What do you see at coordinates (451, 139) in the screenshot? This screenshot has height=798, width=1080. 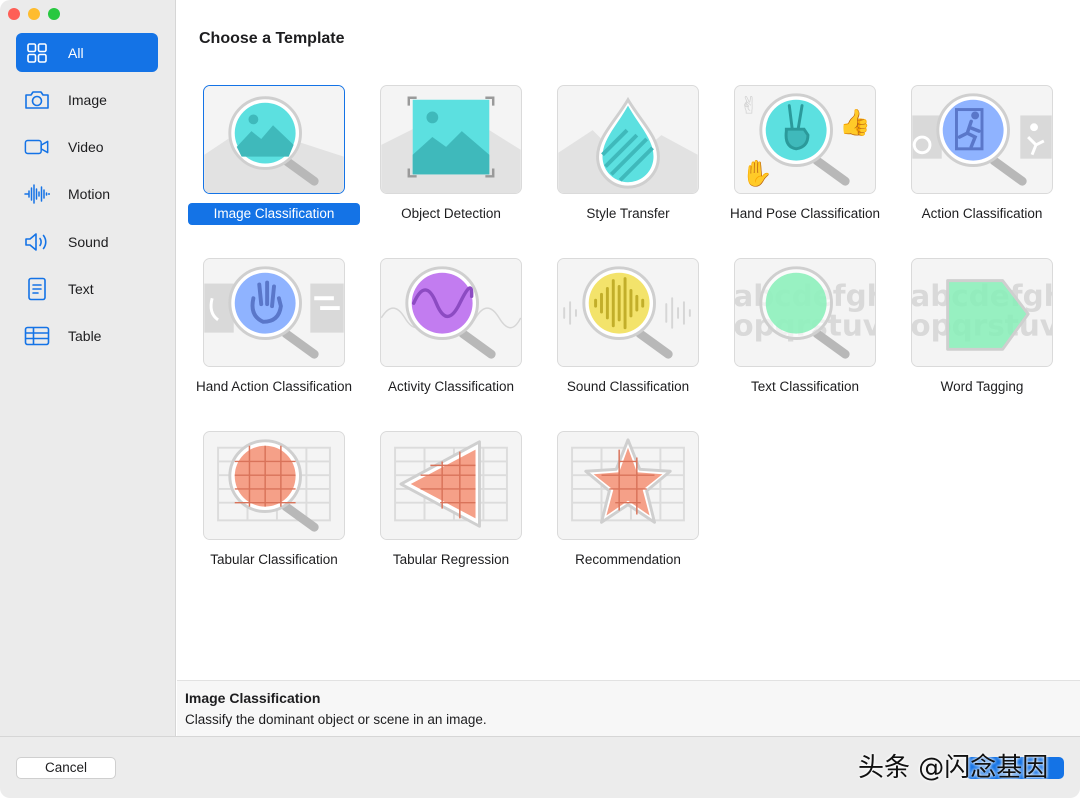 I see `object-detection-icon` at bounding box center [451, 139].